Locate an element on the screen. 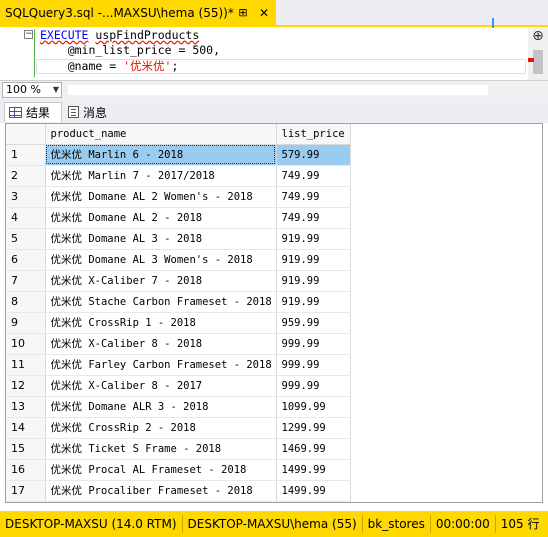  editor-scroll-thumb is located at coordinates (538, 62).